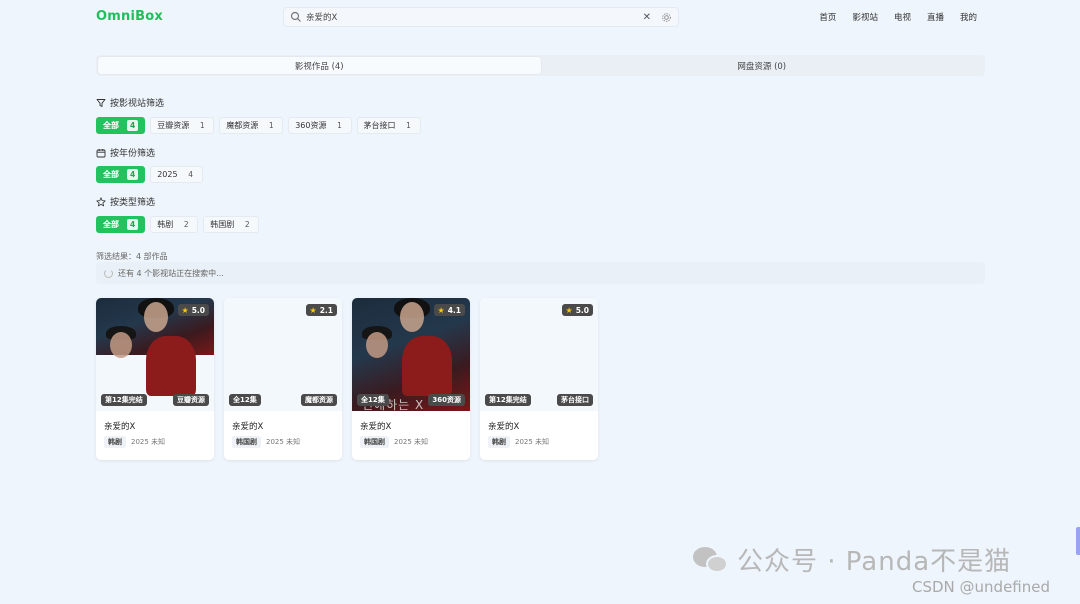 This screenshot has width=1080, height=604. I want to click on result-card: ★ 2.1 全12集 魔都资源 亲爱的X 韩国剧 2025 未知, so click(283, 379).